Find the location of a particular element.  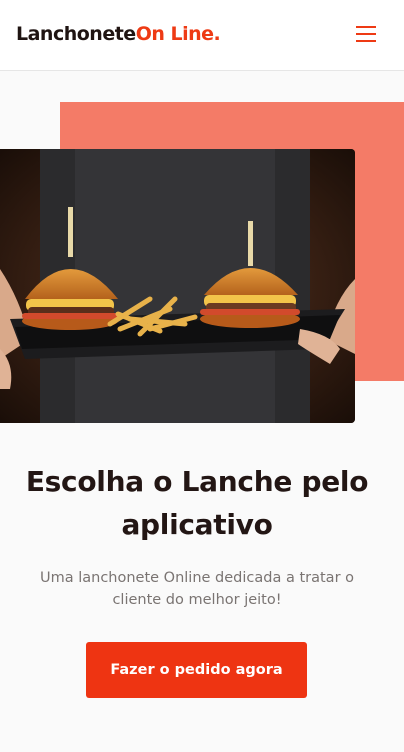

site-header: LanchoneteOn Line. is located at coordinates (202, 35).